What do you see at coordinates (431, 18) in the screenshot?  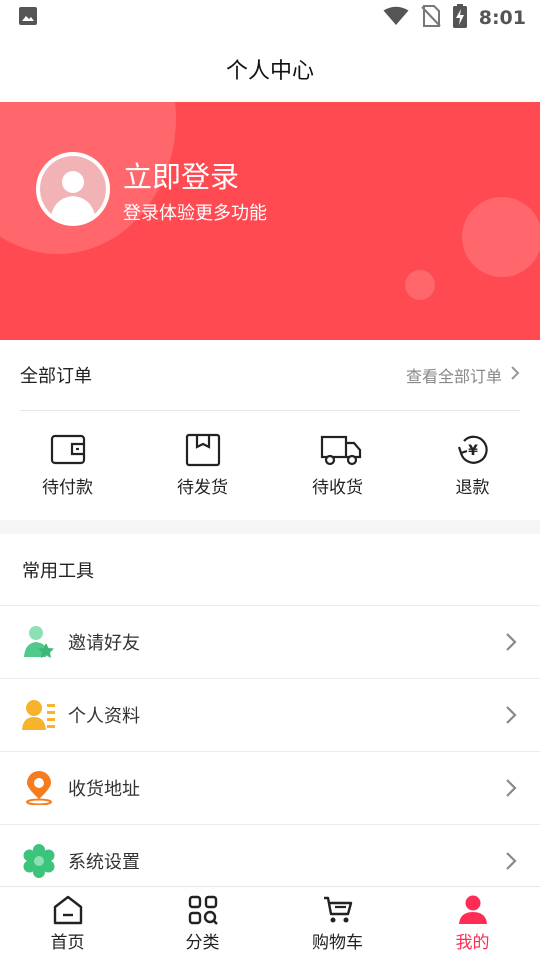 I see `no-sim-icon` at bounding box center [431, 18].